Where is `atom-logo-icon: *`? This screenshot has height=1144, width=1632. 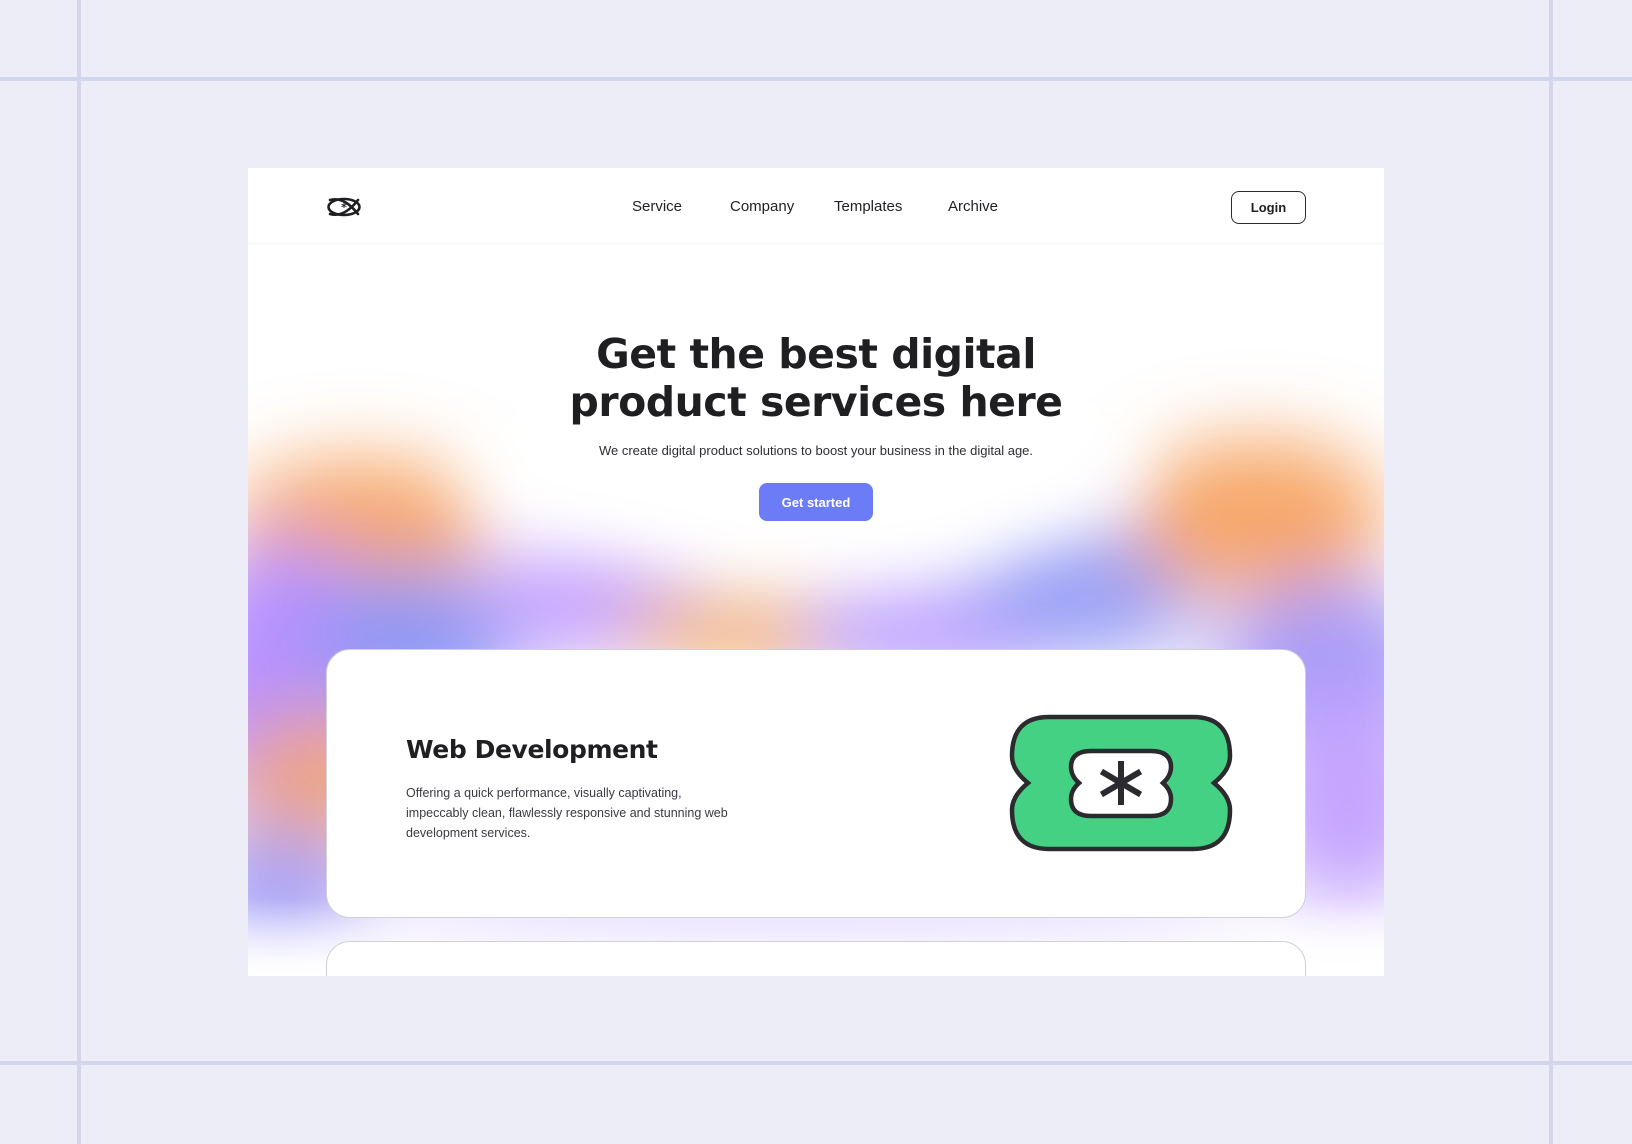 atom-logo-icon: * is located at coordinates (344, 207).